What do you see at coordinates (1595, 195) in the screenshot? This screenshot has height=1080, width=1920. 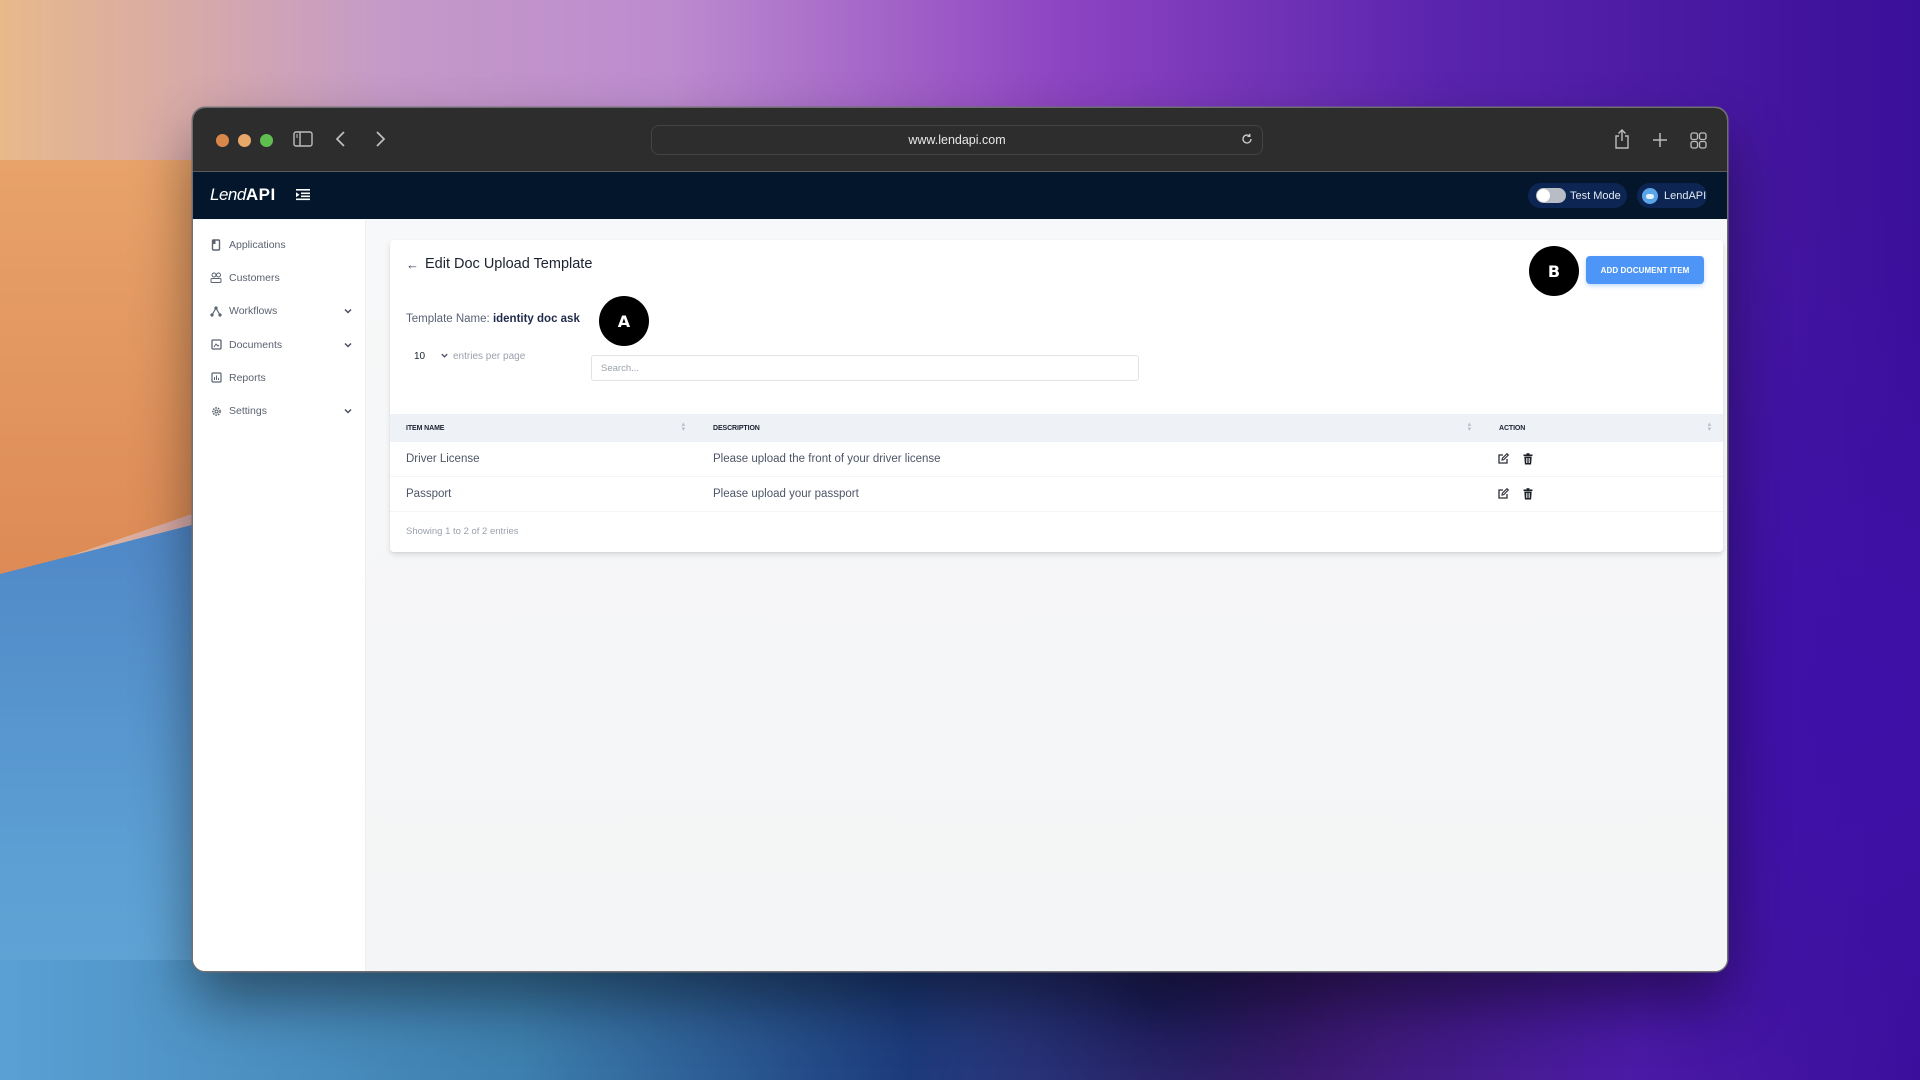 I see `test-mode-label: Test Mode` at bounding box center [1595, 195].